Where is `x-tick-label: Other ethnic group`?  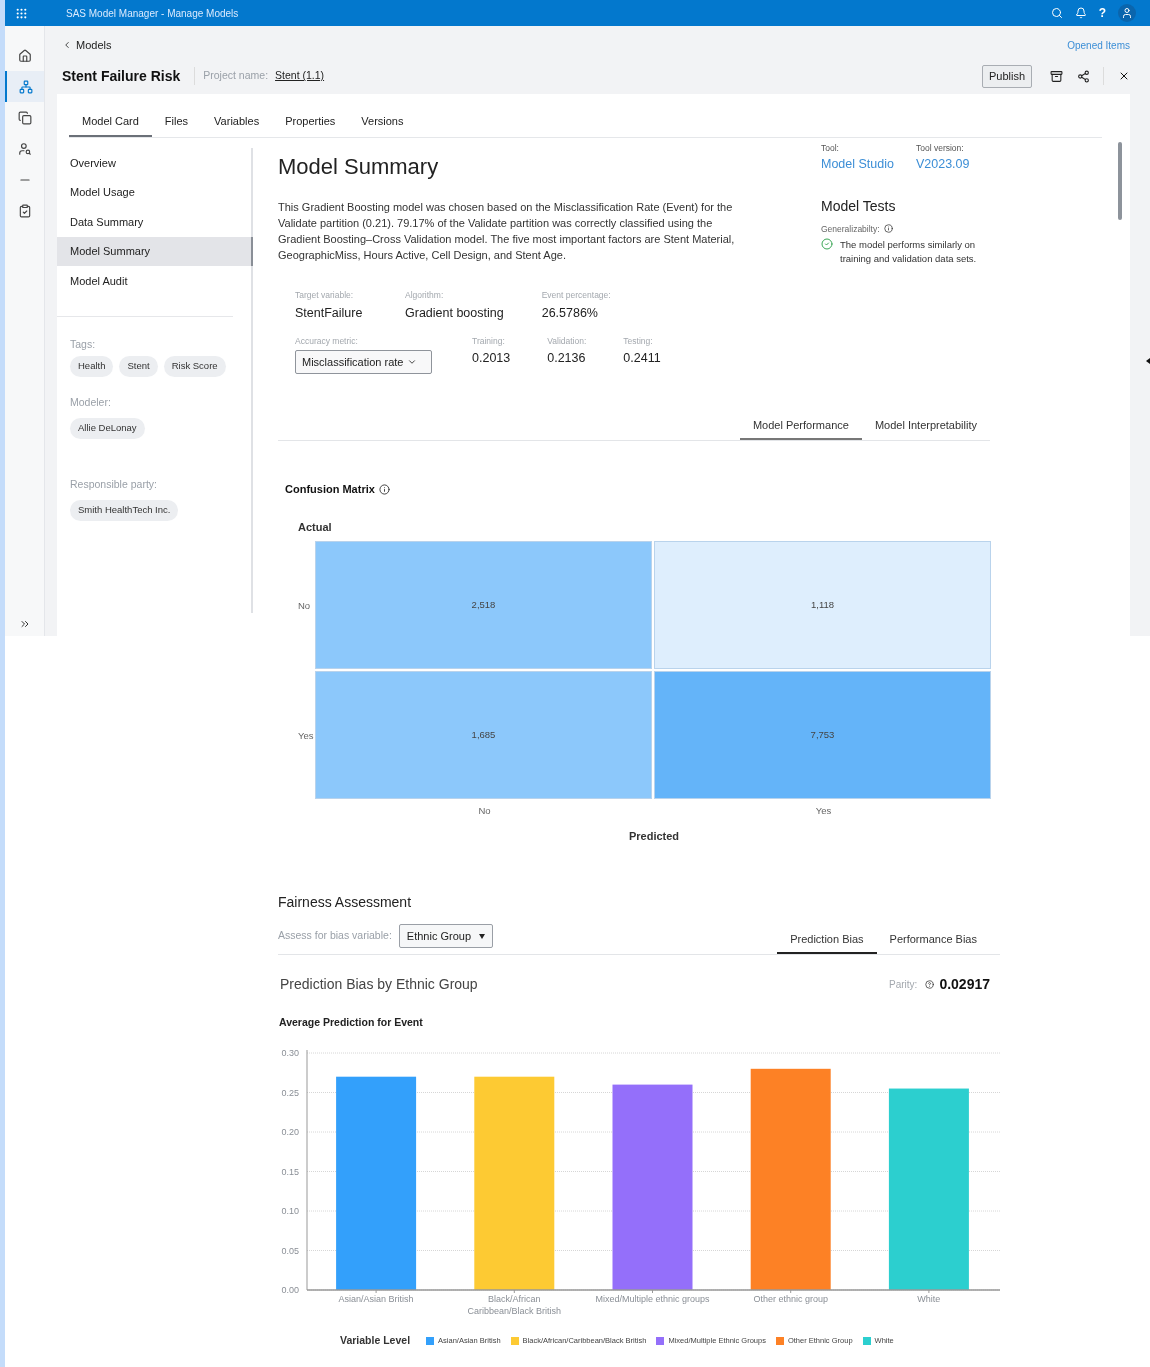
x-tick-label: Other ethnic group is located at coordinates (790, 1299).